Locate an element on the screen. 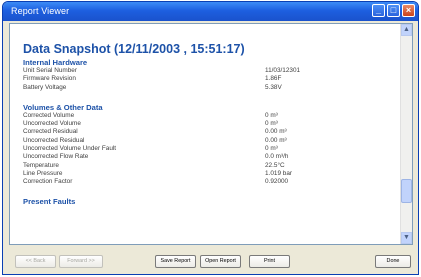 This screenshot has width=421, height=277. done-button: Done is located at coordinates (393, 261).